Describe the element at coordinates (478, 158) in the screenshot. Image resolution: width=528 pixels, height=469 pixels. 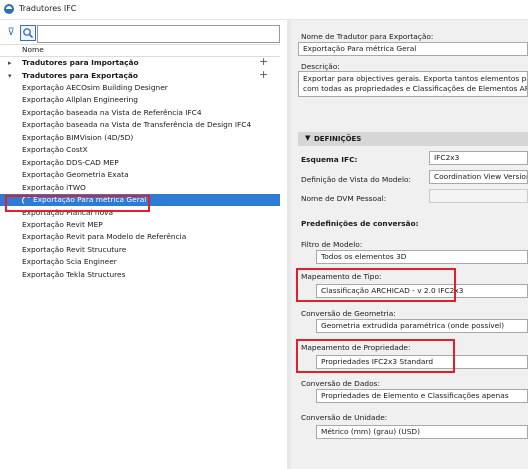
I see `ifc-schema-dropdown: IFC2x3` at that location.